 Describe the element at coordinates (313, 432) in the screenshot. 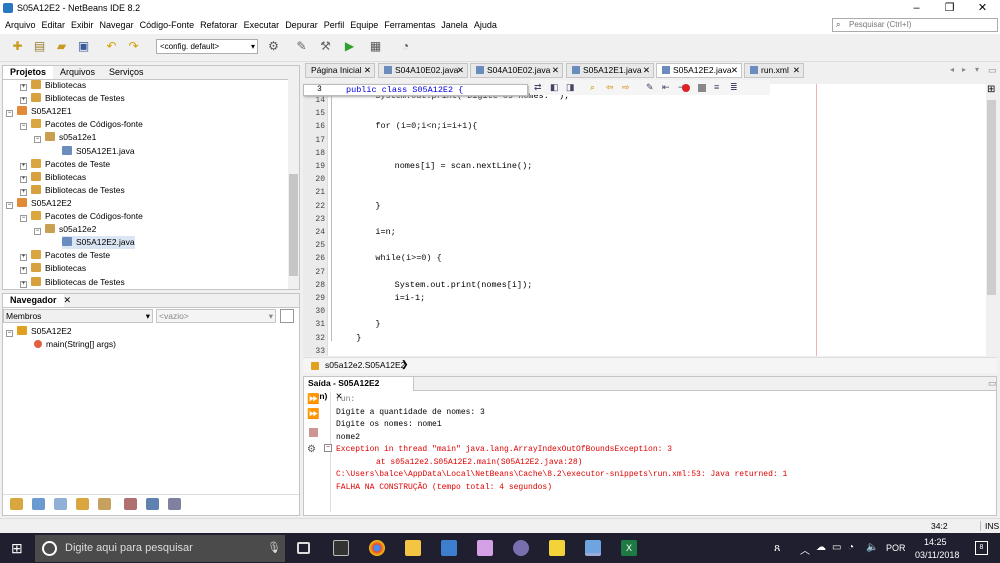

I see `stop-icon` at that location.